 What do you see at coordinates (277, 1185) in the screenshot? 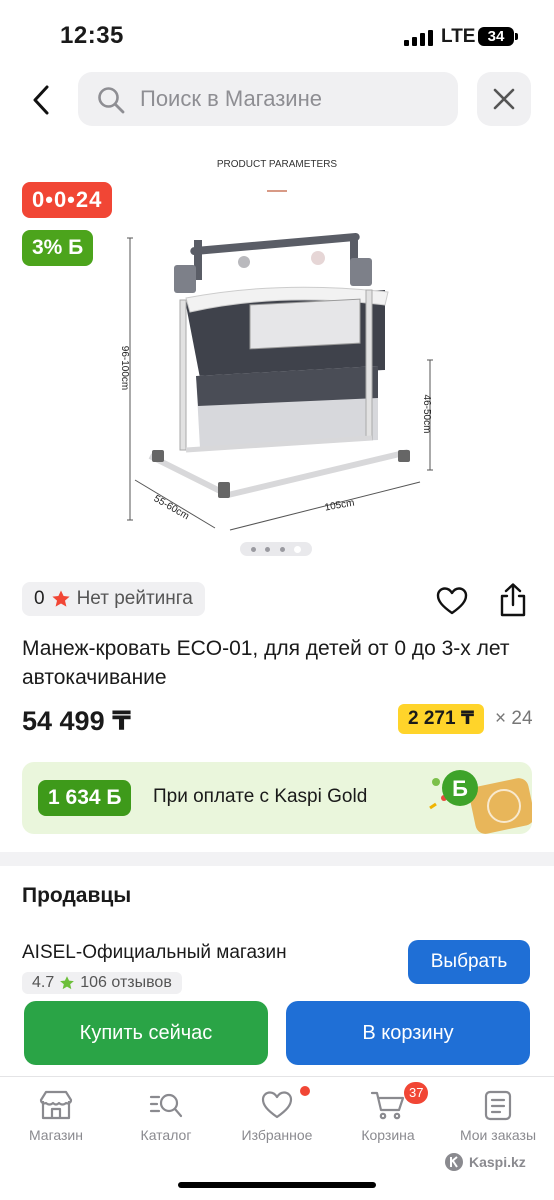
I see `home-indicator` at bounding box center [277, 1185].